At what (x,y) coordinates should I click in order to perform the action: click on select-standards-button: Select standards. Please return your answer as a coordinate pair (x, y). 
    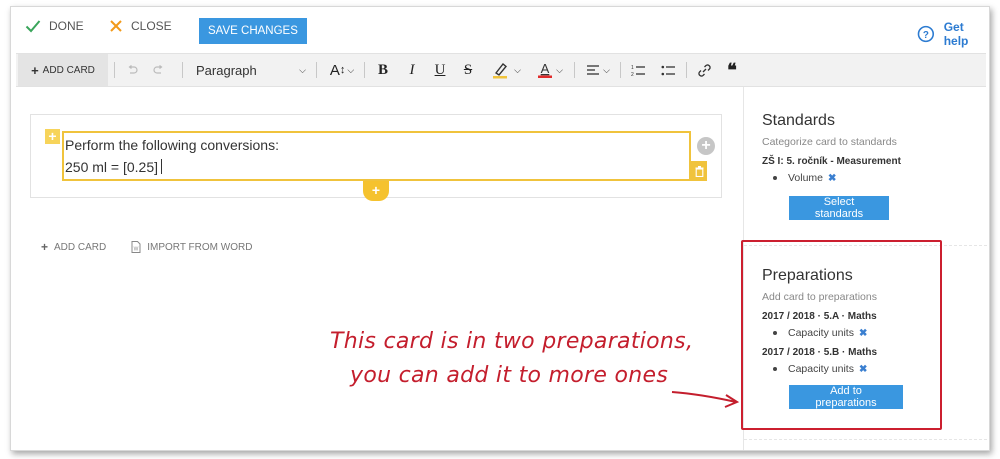
    Looking at the image, I should click on (839, 208).